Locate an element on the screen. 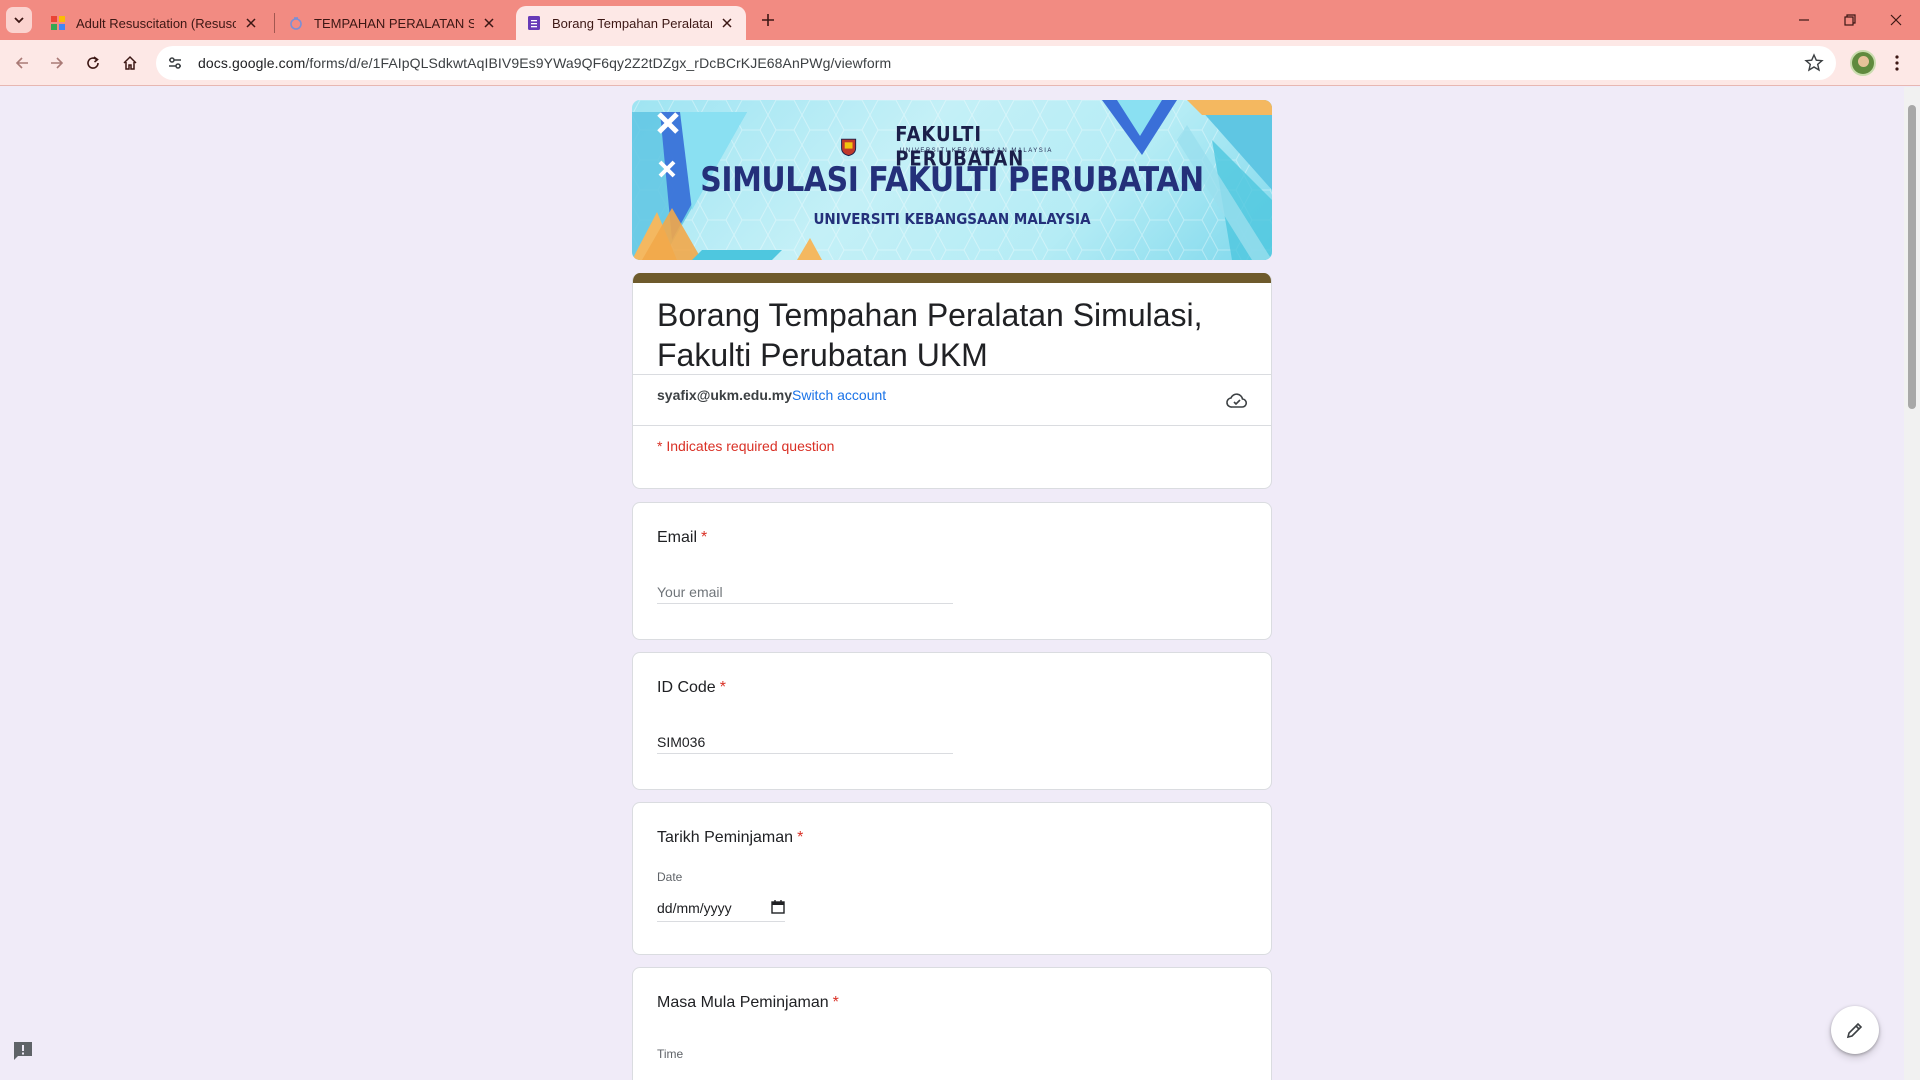 This screenshot has width=1920, height=1080. accent-bar is located at coordinates (952, 278).